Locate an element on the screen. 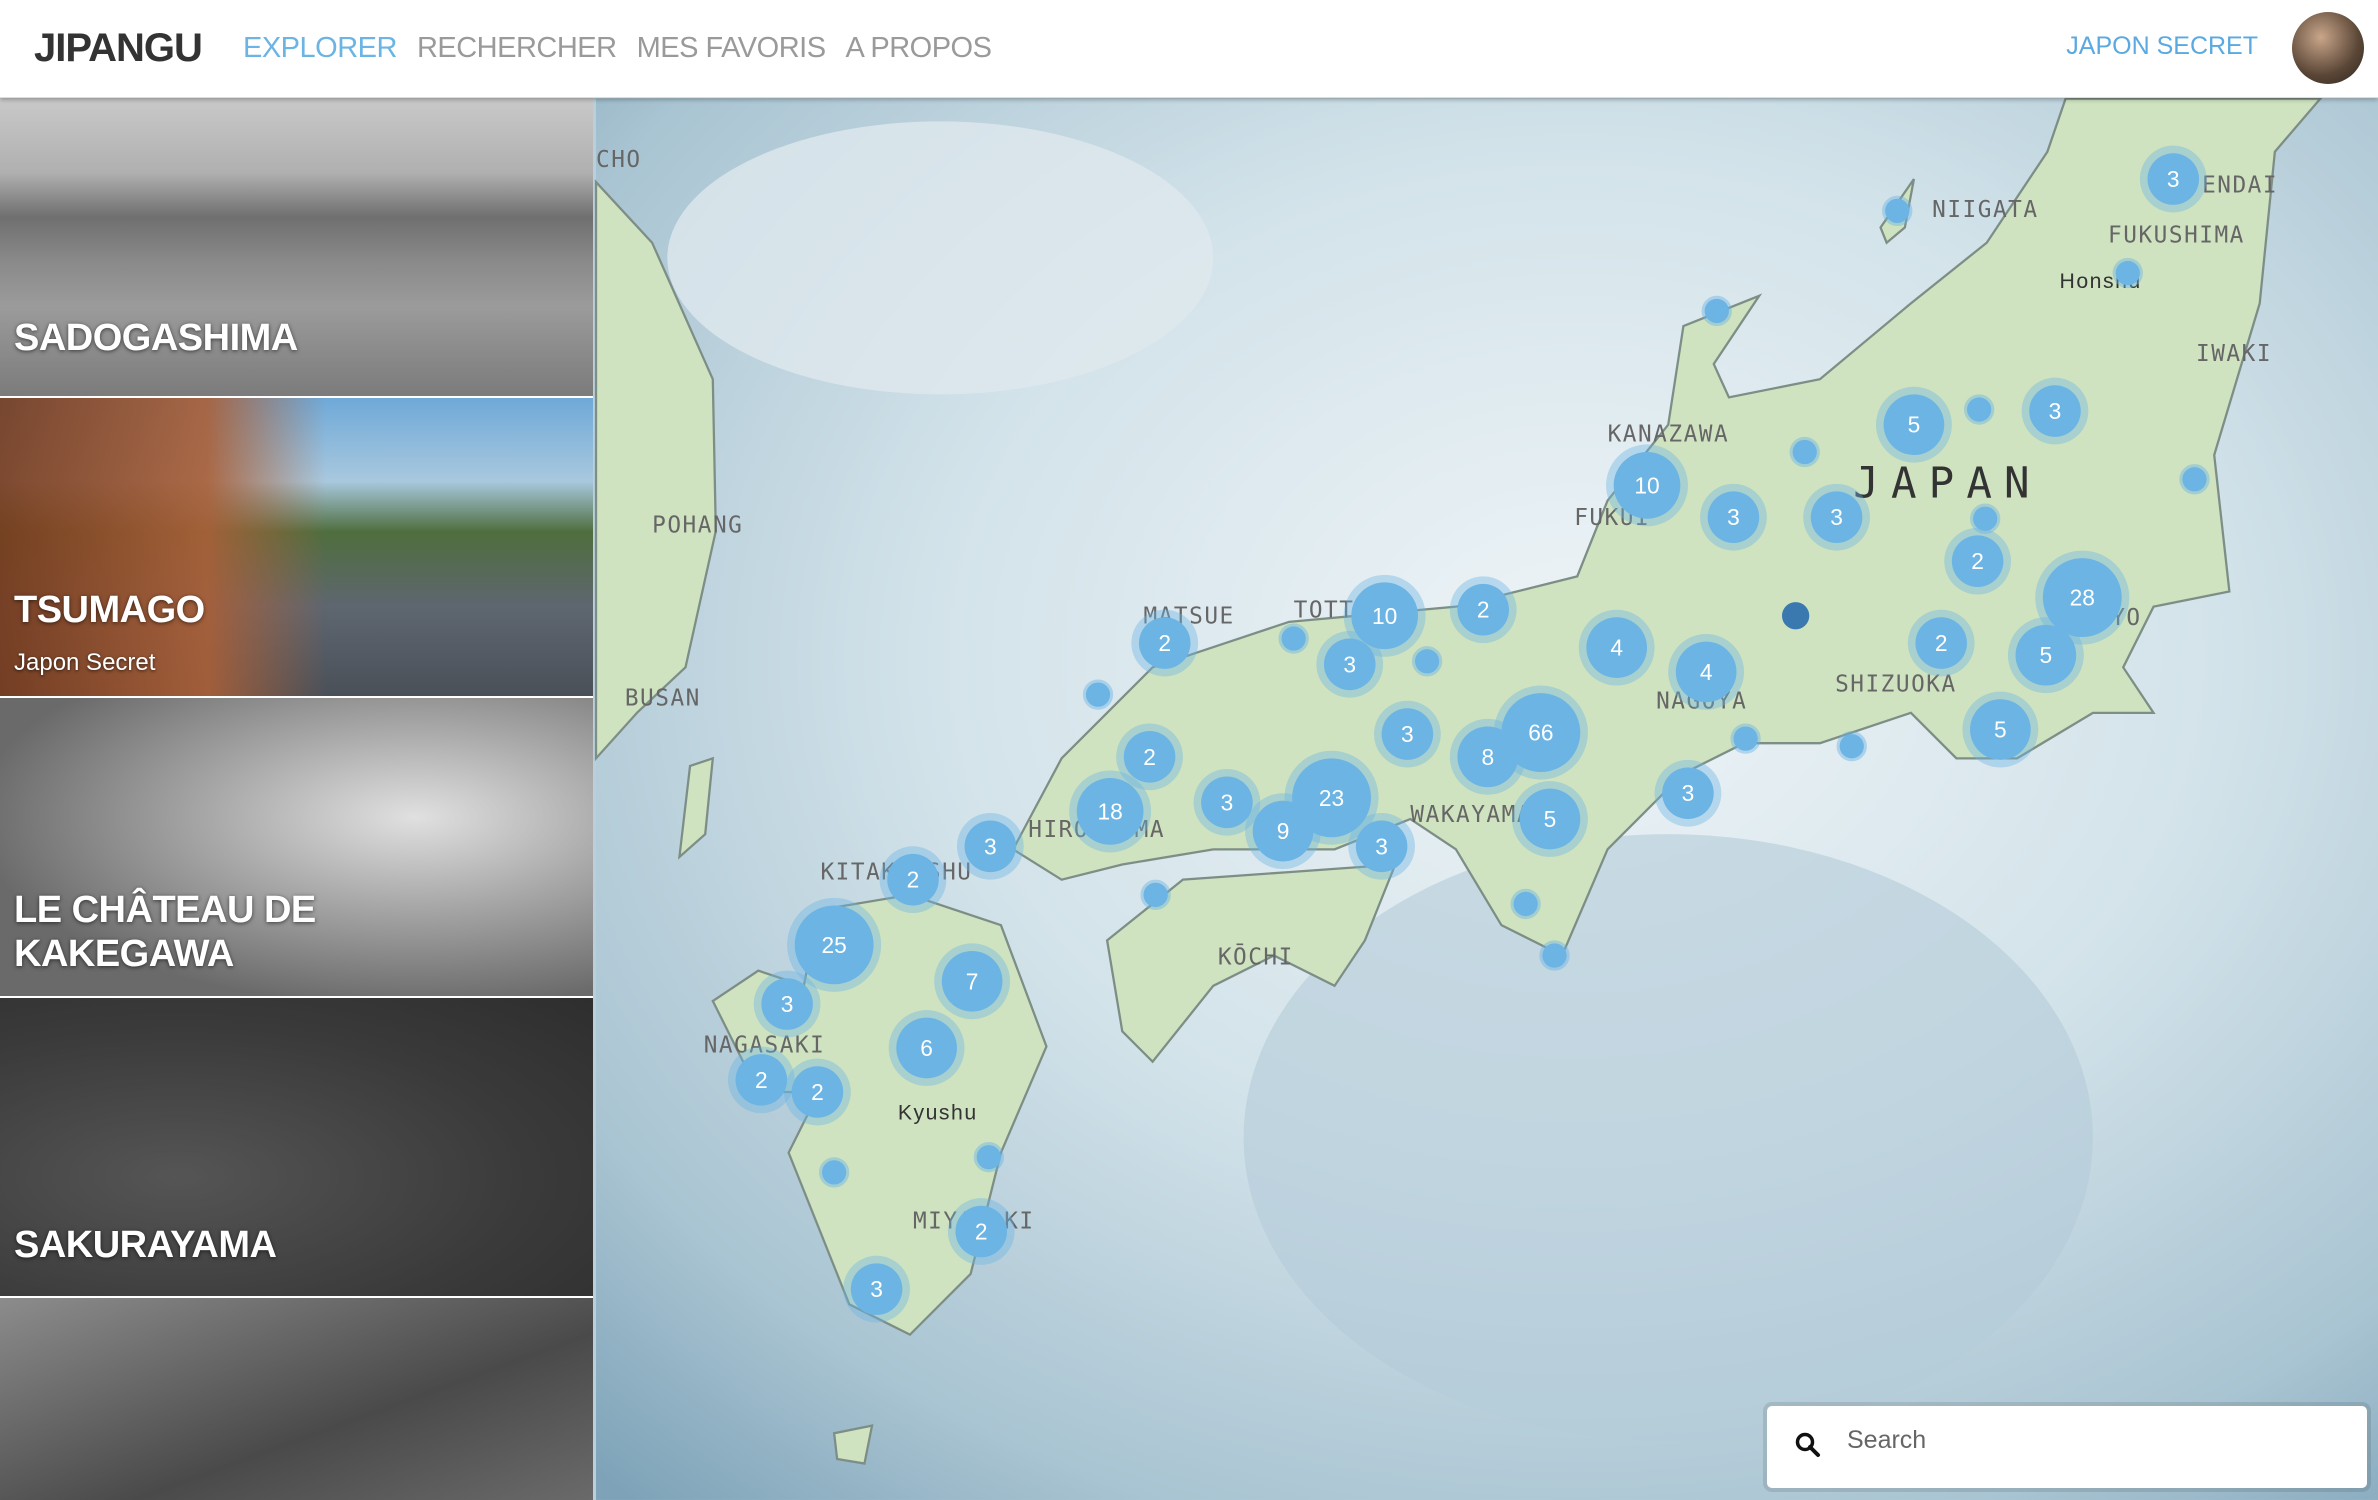  map-search-box is located at coordinates (2067, 1447).